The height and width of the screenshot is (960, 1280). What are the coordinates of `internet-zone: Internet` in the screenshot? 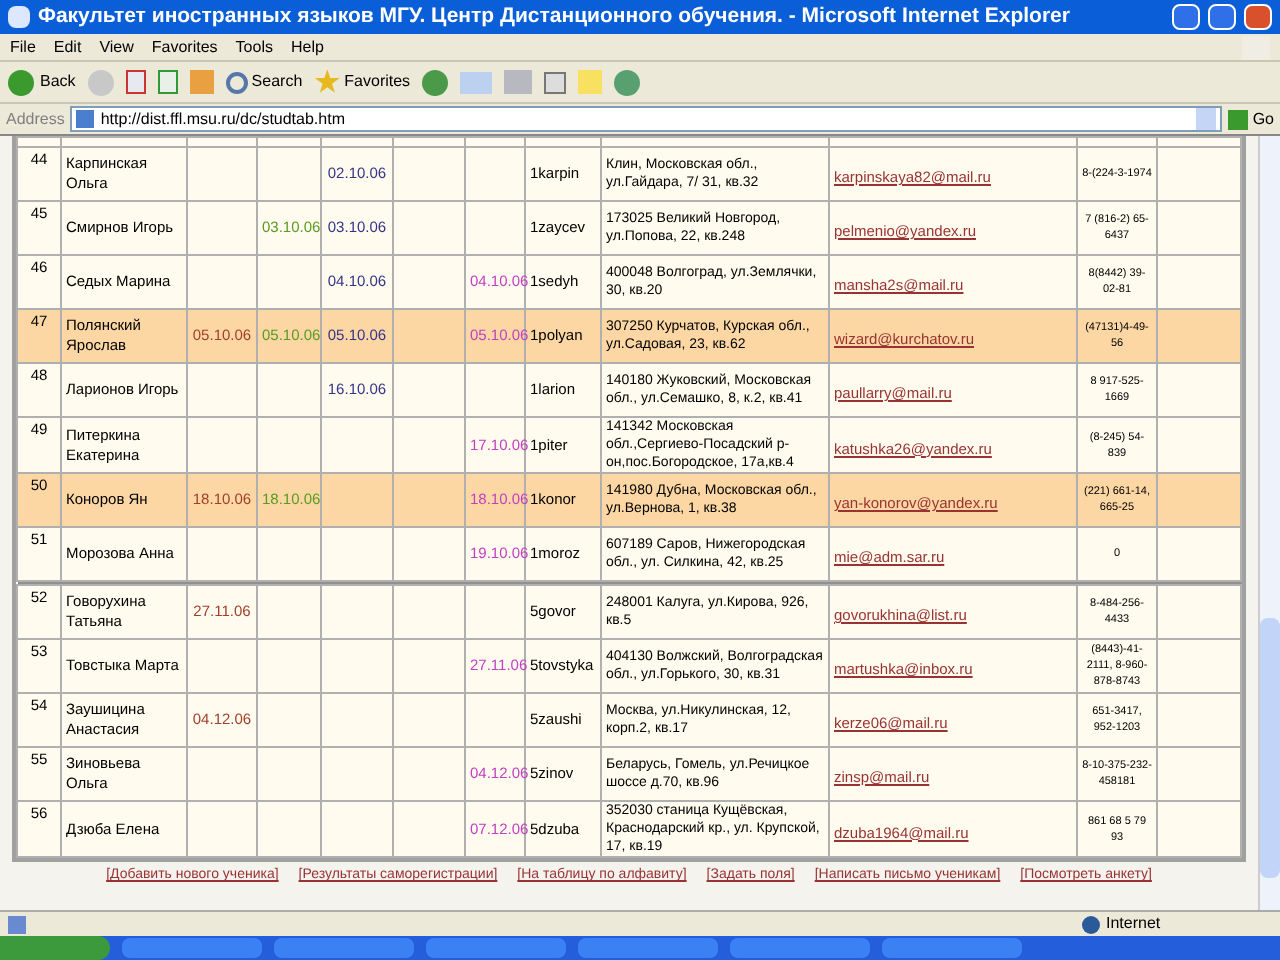 It's located at (1133, 924).